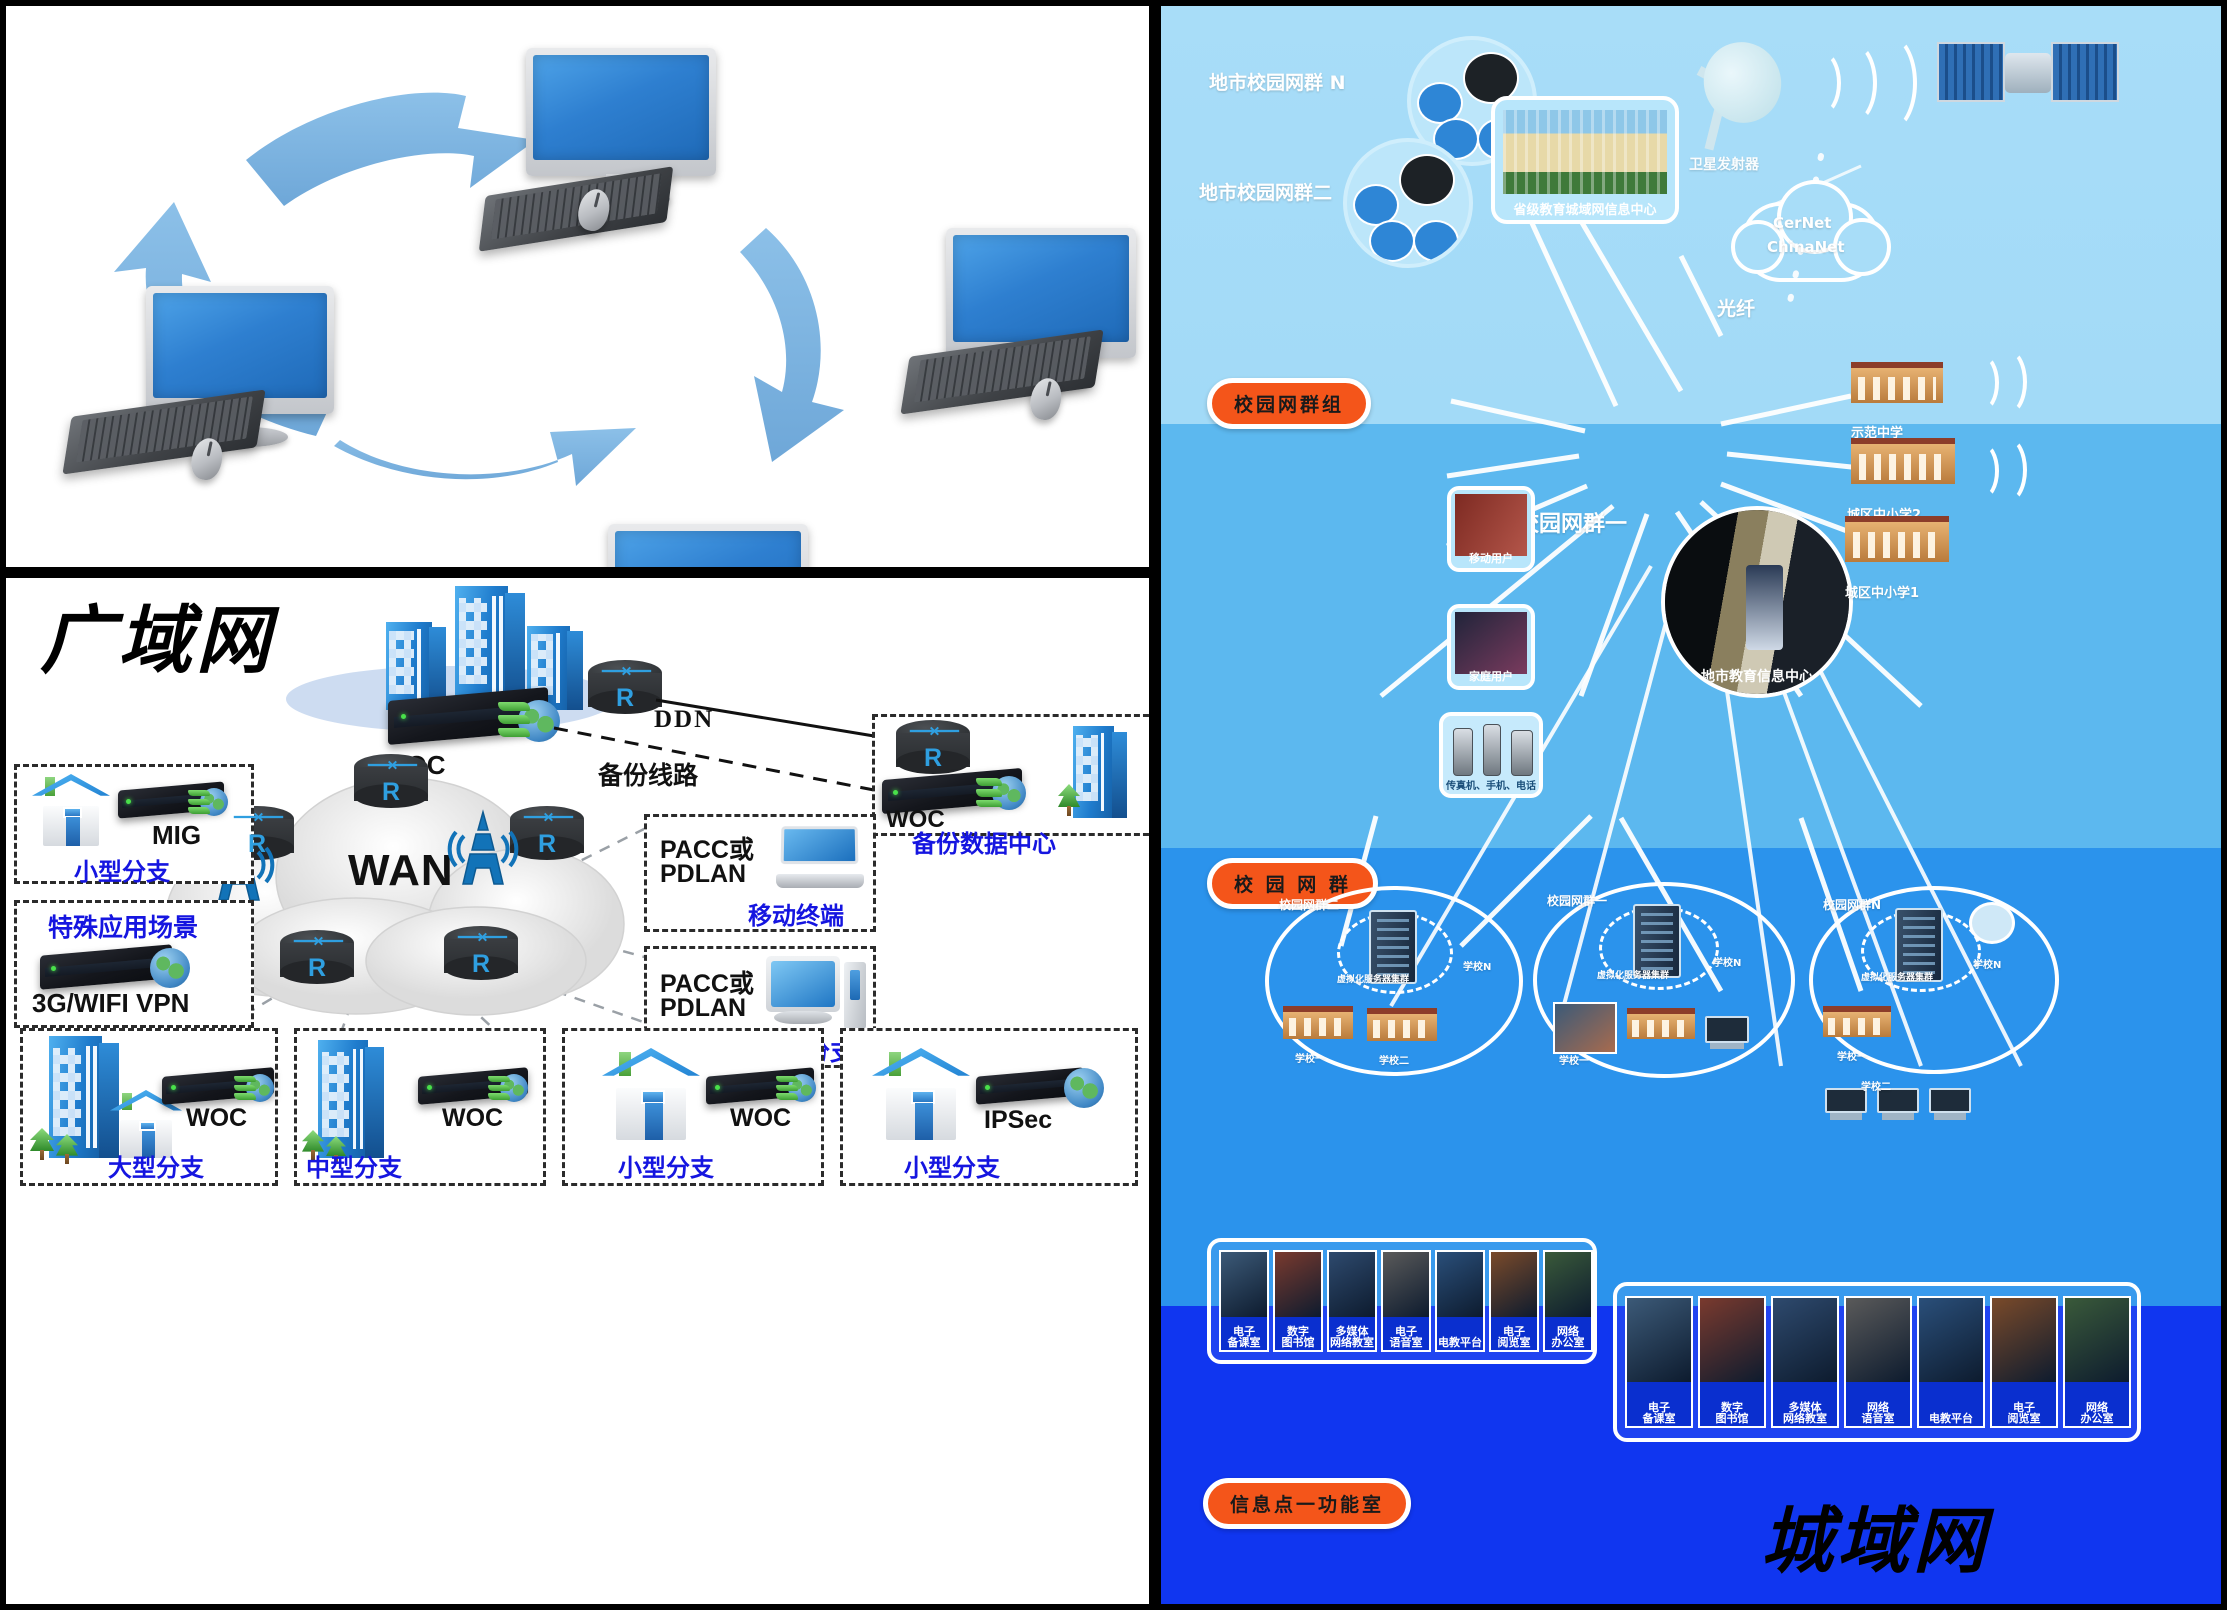 The height and width of the screenshot is (1610, 2227). Describe the element at coordinates (1491, 525) in the screenshot. I see `mobile-user-photo` at that location.